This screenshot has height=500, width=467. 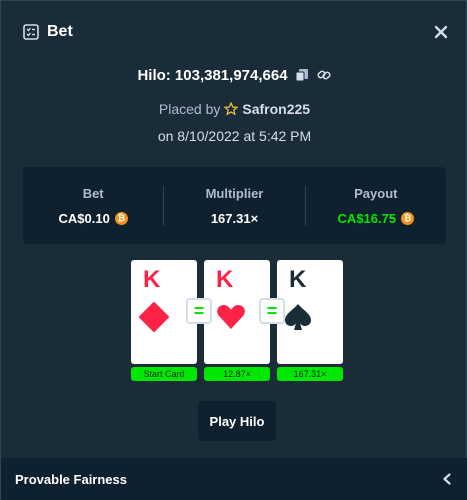 I want to click on card-history: K K K = = Start Card 12.87× 167.31×, so click(x=237, y=321).